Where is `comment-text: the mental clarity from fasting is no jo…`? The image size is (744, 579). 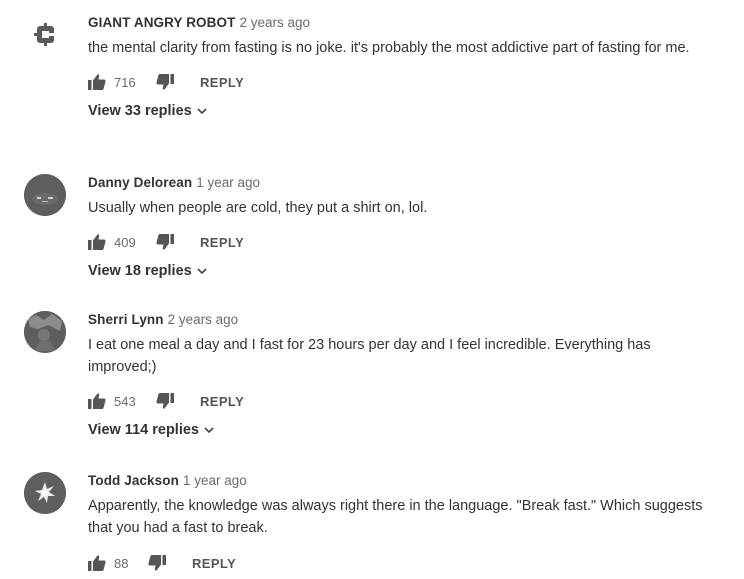
comment-text: the mental clarity from fasting is no jo… is located at coordinates (389, 48).